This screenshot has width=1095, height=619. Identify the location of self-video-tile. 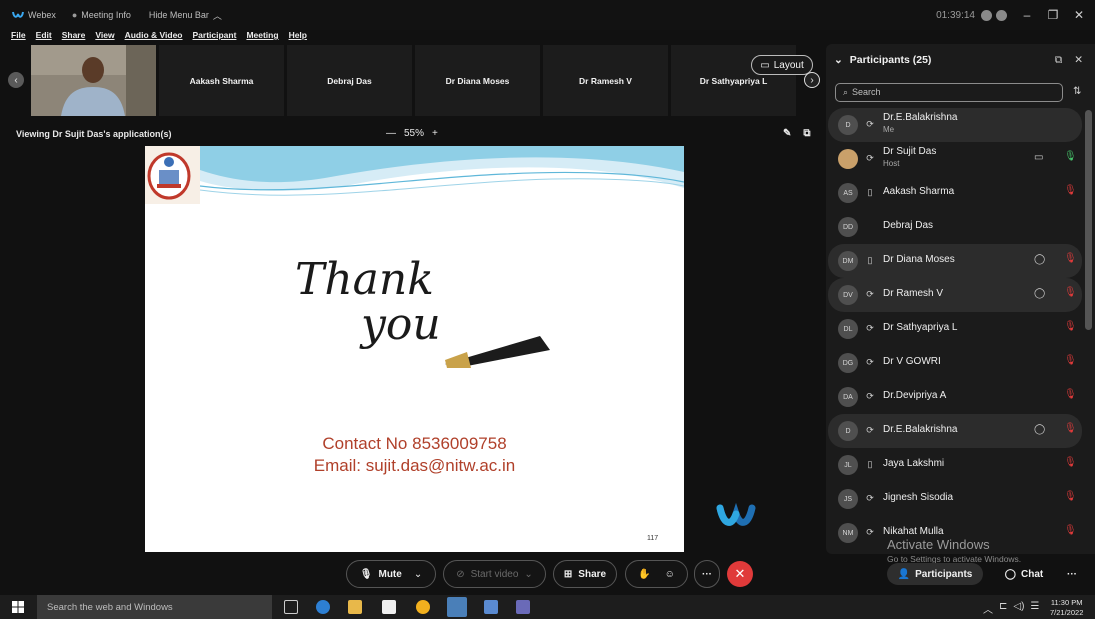
(93, 80).